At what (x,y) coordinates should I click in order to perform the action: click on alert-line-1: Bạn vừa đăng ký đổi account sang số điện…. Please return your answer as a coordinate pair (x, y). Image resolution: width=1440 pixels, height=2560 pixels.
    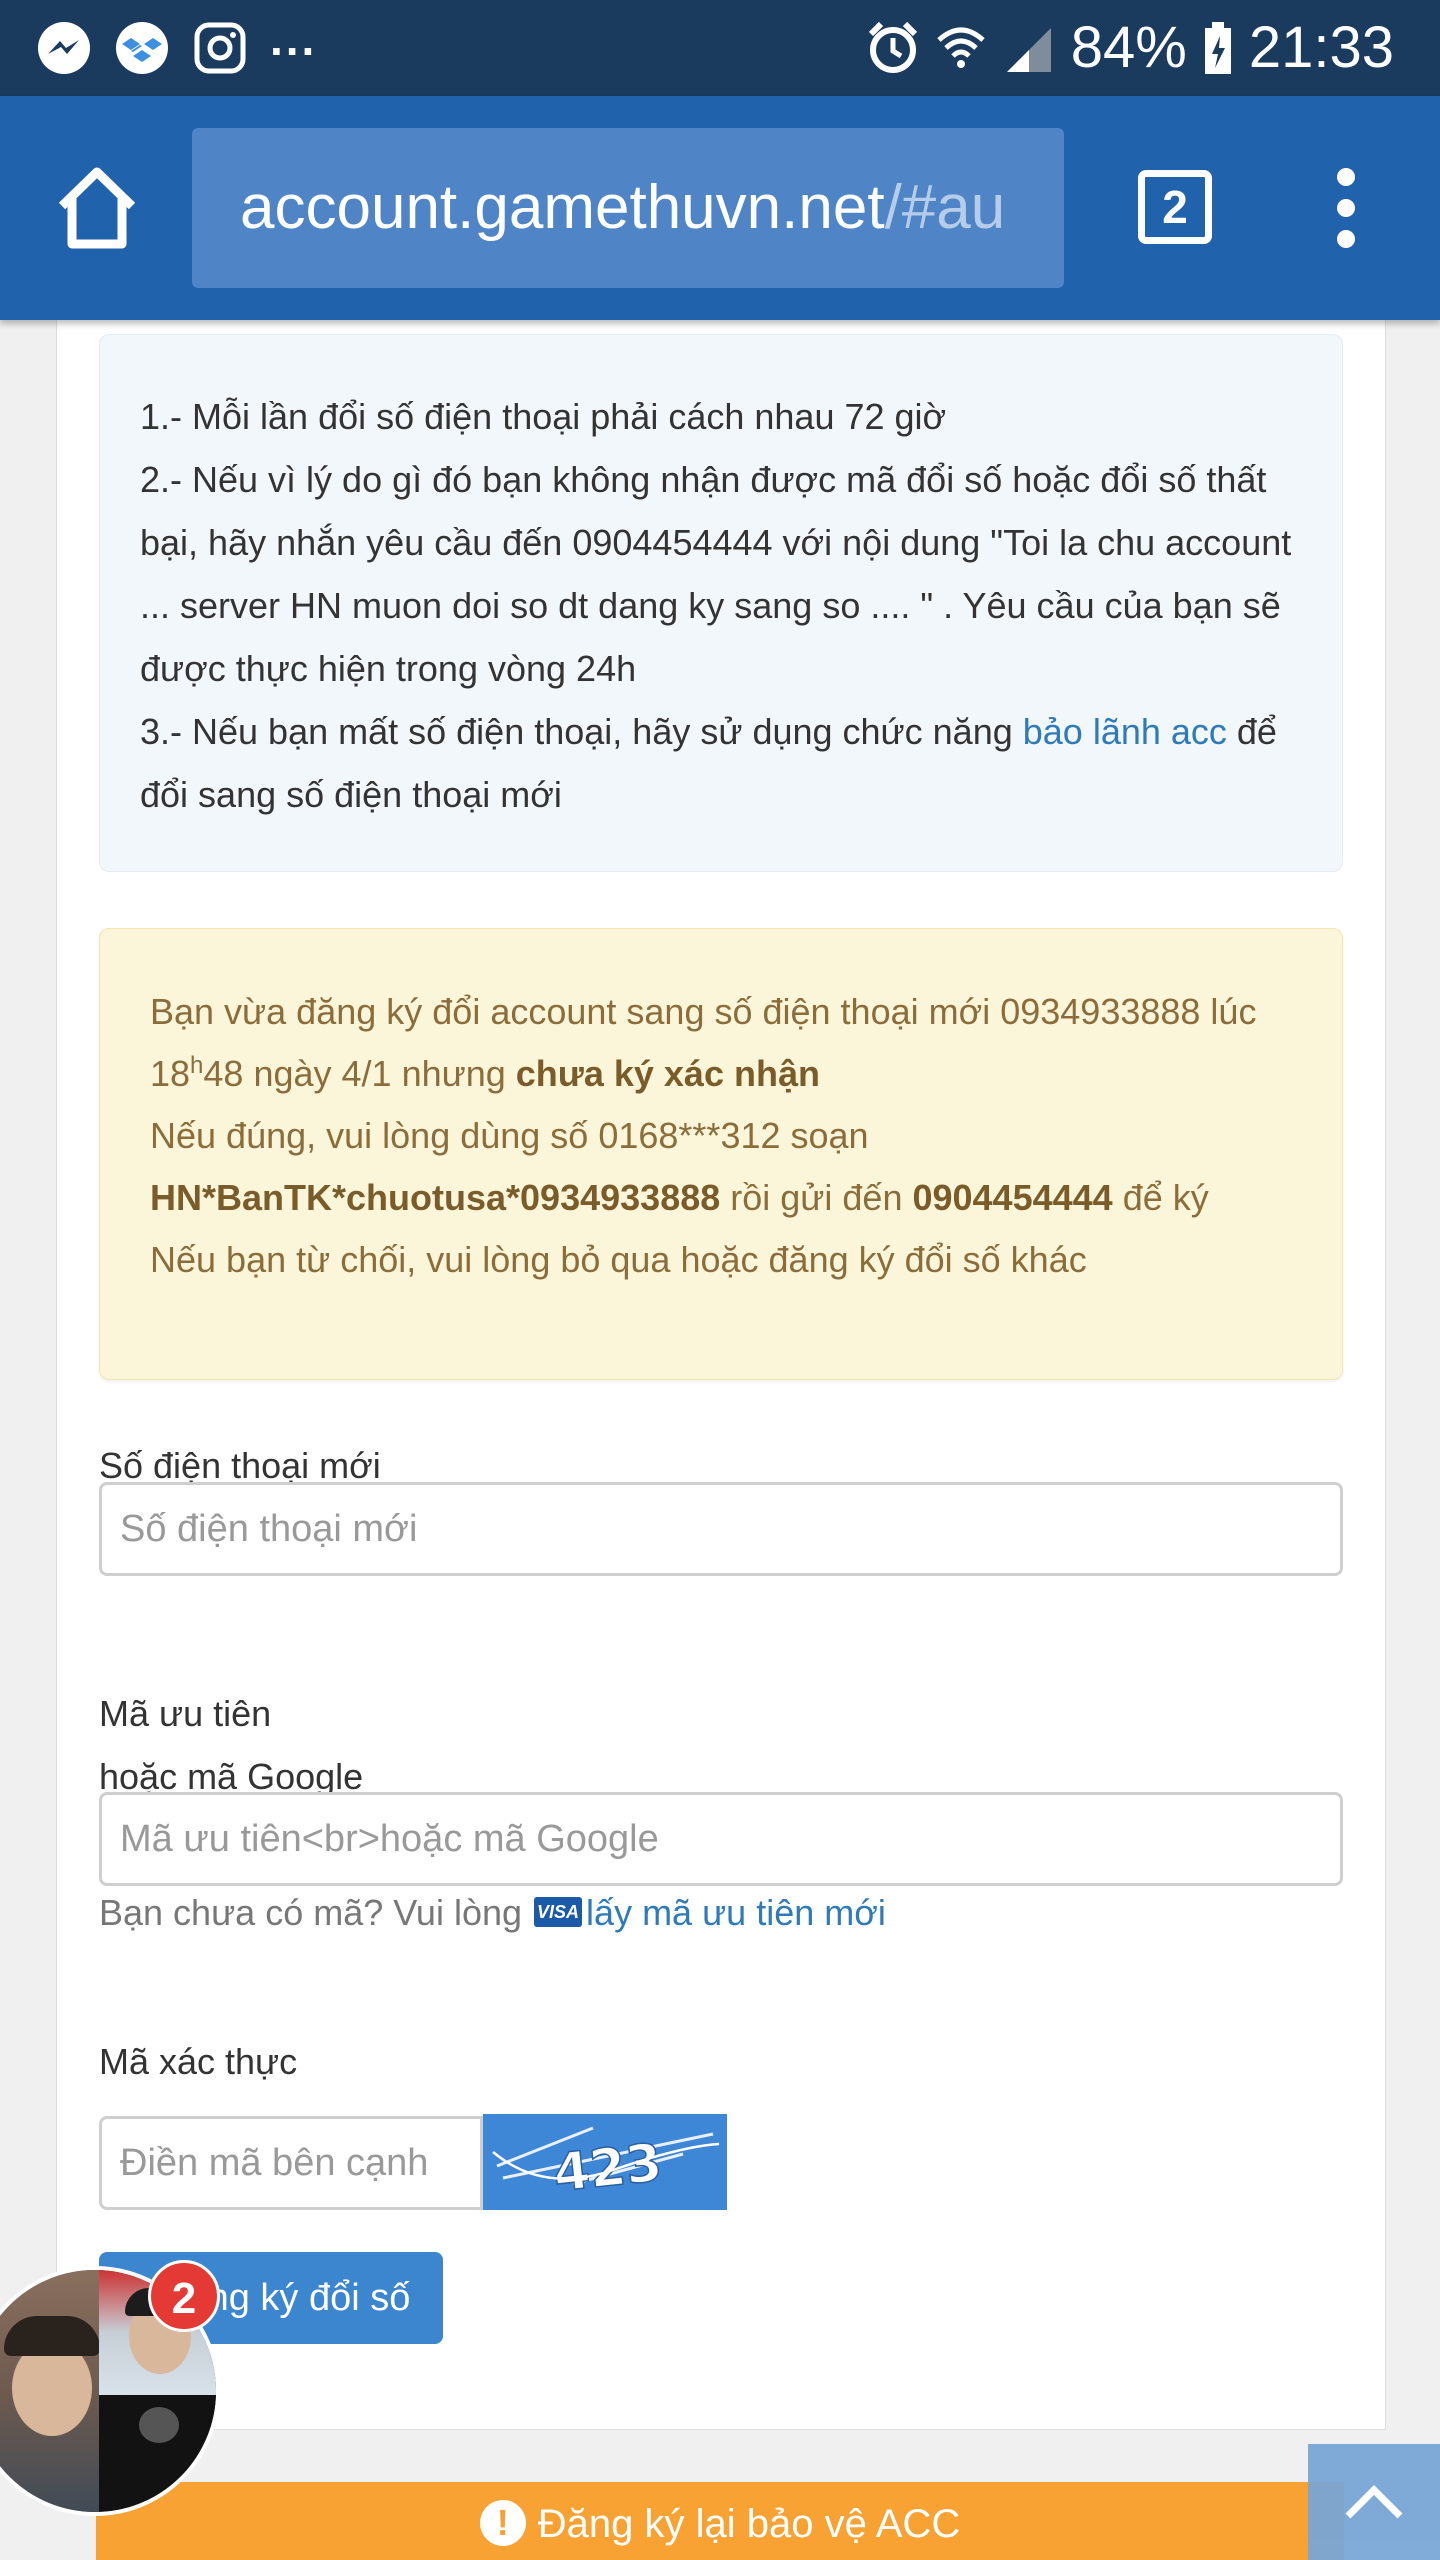
    Looking at the image, I should click on (703, 1042).